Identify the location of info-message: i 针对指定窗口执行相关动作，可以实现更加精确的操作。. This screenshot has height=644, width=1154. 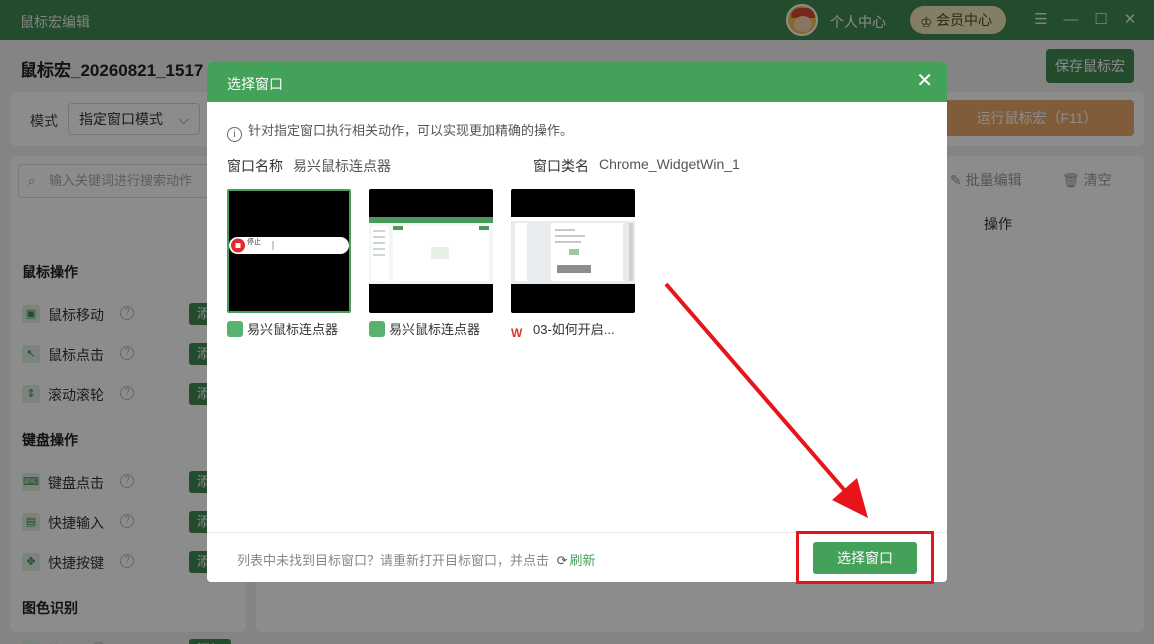
(400, 131).